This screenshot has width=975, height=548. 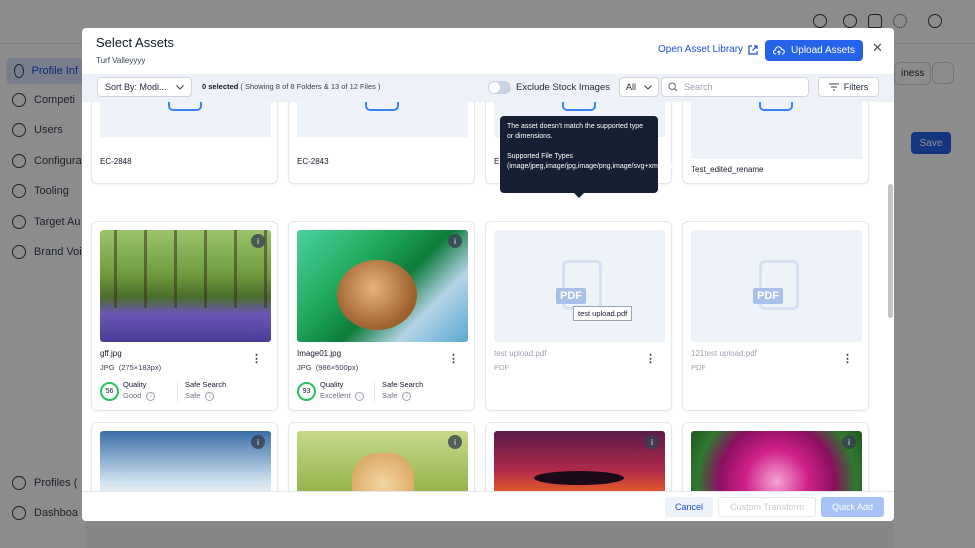 What do you see at coordinates (109, 391) in the screenshot?
I see `quality-score-ring: 56` at bounding box center [109, 391].